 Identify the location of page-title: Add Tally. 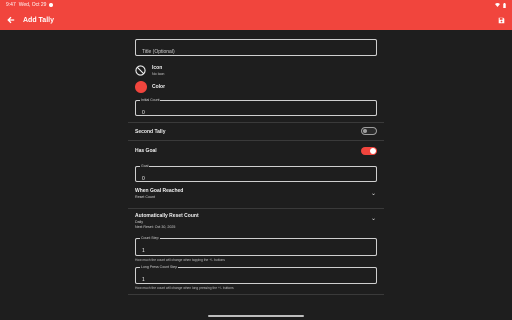
(38, 20).